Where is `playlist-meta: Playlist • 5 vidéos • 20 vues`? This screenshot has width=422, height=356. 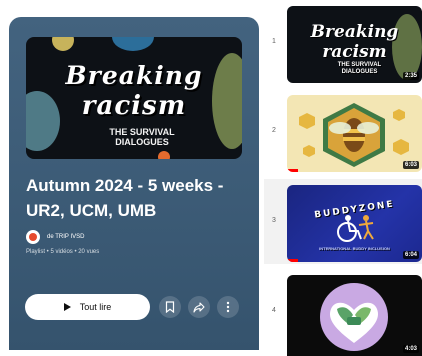 playlist-meta: Playlist • 5 vidéos • 20 vues is located at coordinates (63, 252).